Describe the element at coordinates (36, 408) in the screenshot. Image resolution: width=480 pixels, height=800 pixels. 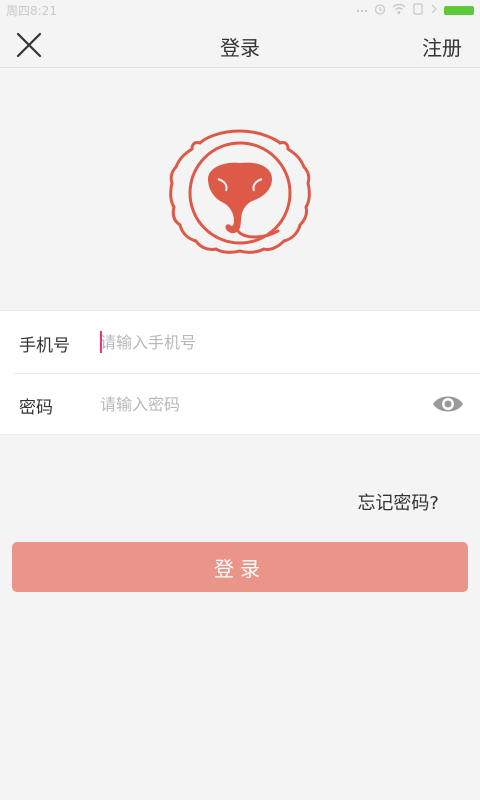
I see `password-label: 密码` at that location.